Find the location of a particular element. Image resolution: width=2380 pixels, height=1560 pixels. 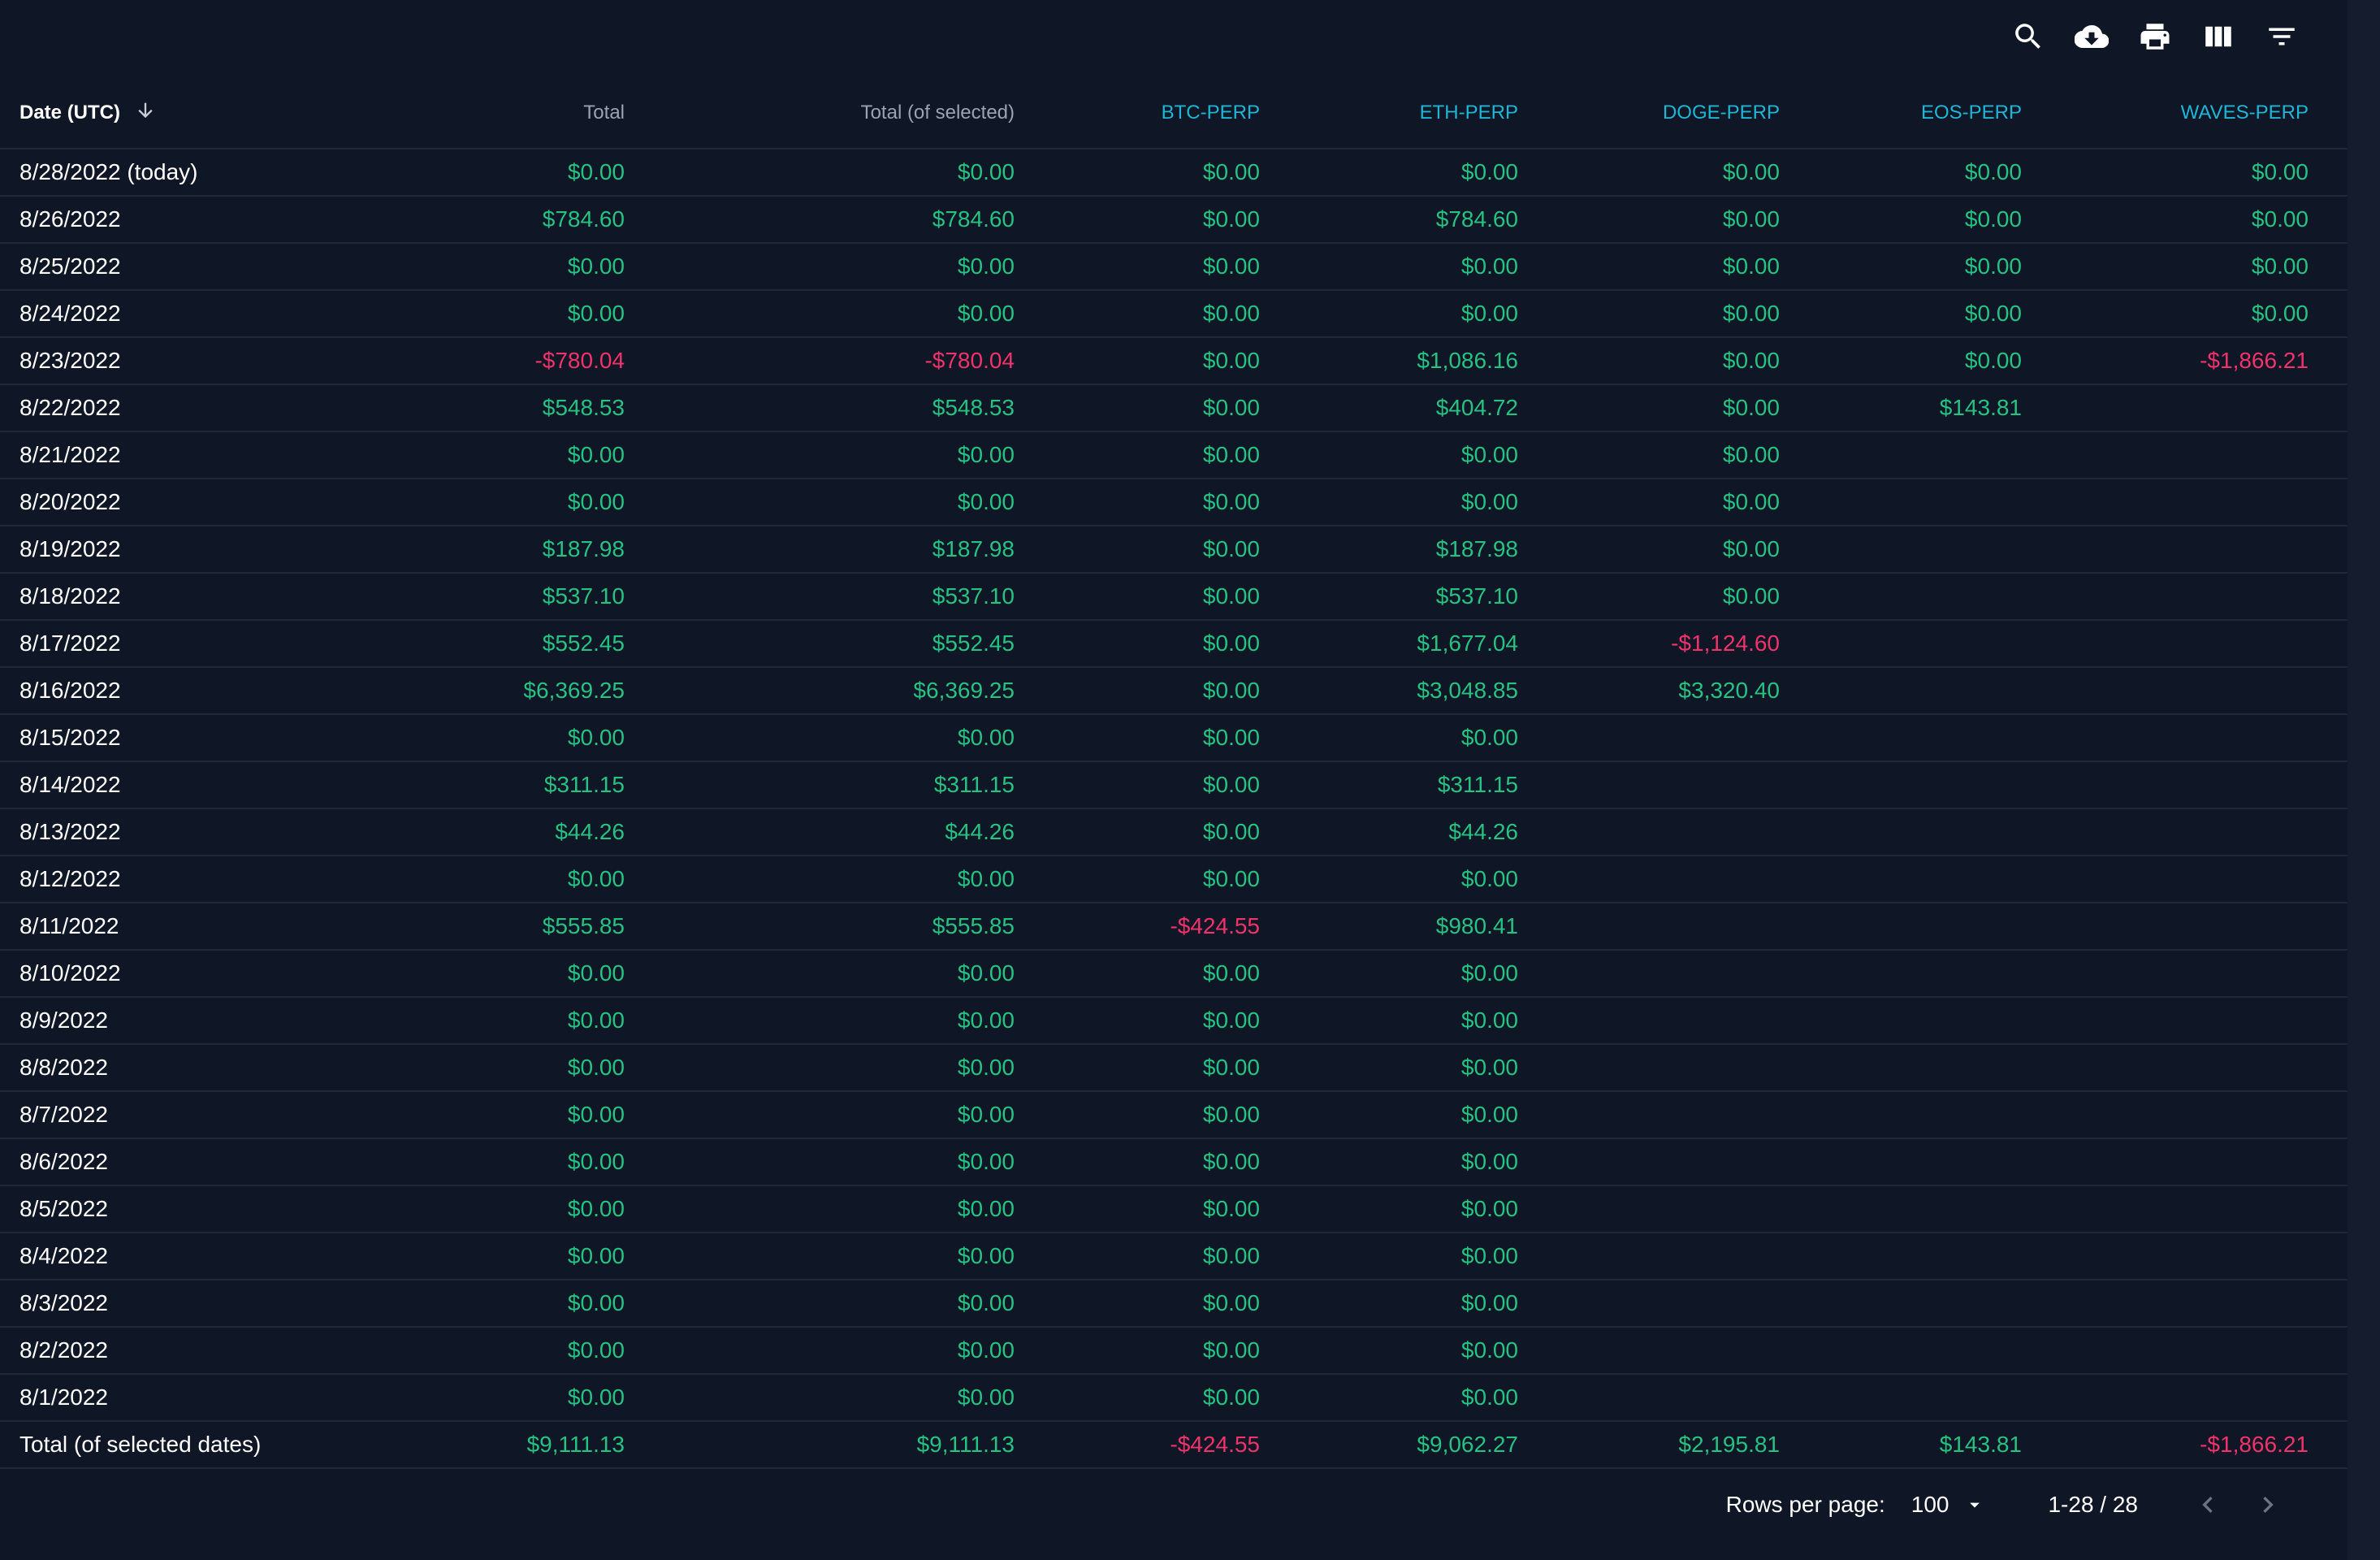

column-header-eos-perp: EOS-PERP is located at coordinates (1940, 114).